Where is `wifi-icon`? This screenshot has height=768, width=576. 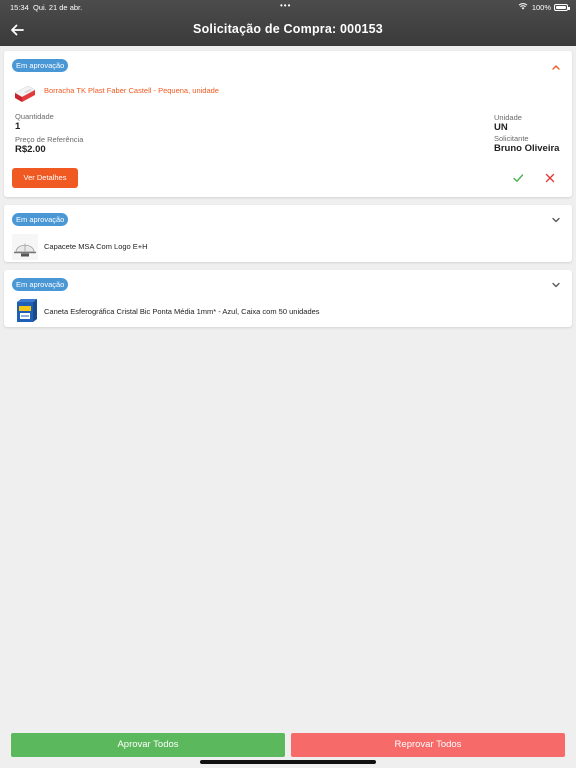
wifi-icon is located at coordinates (523, 6).